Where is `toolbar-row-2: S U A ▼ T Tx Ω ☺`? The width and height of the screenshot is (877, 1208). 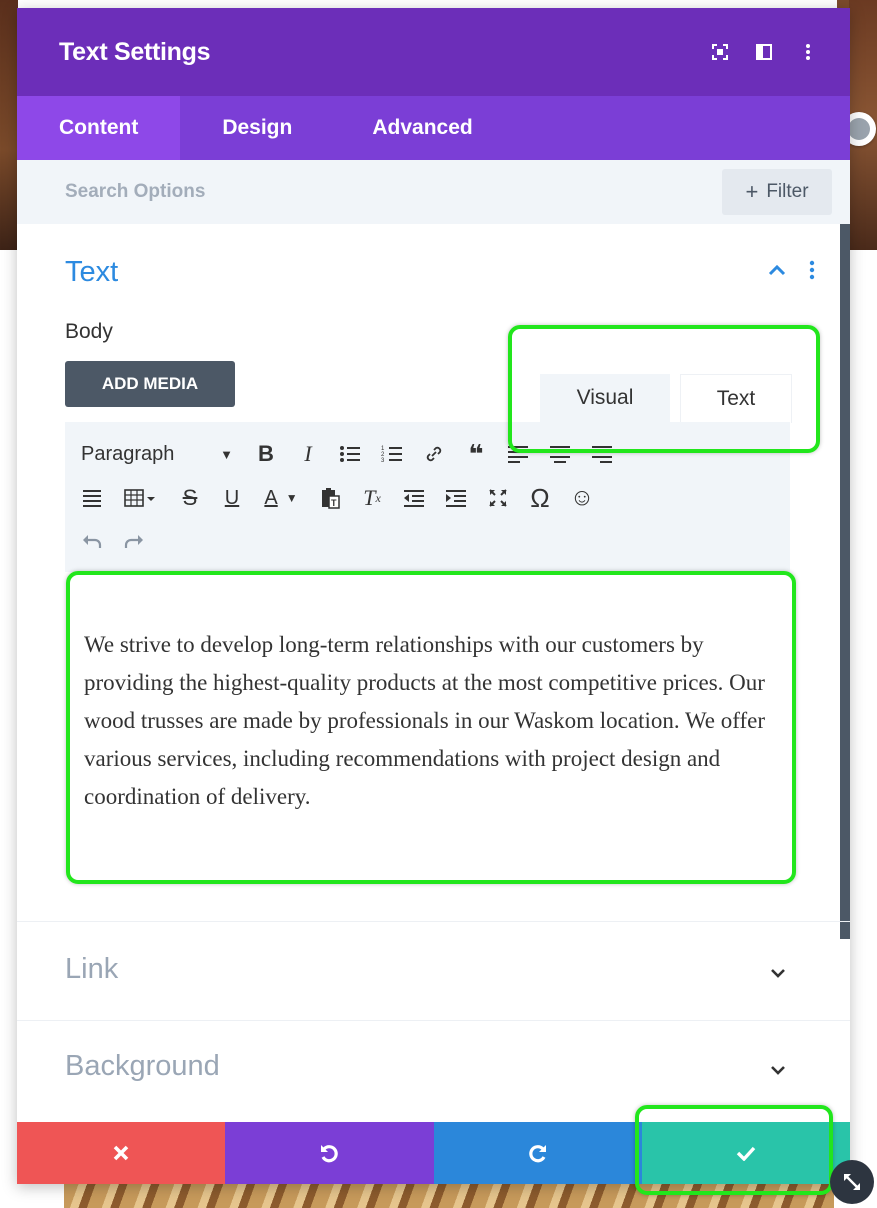 toolbar-row-2: S U A ▼ T Tx Ω ☺ is located at coordinates (334, 498).